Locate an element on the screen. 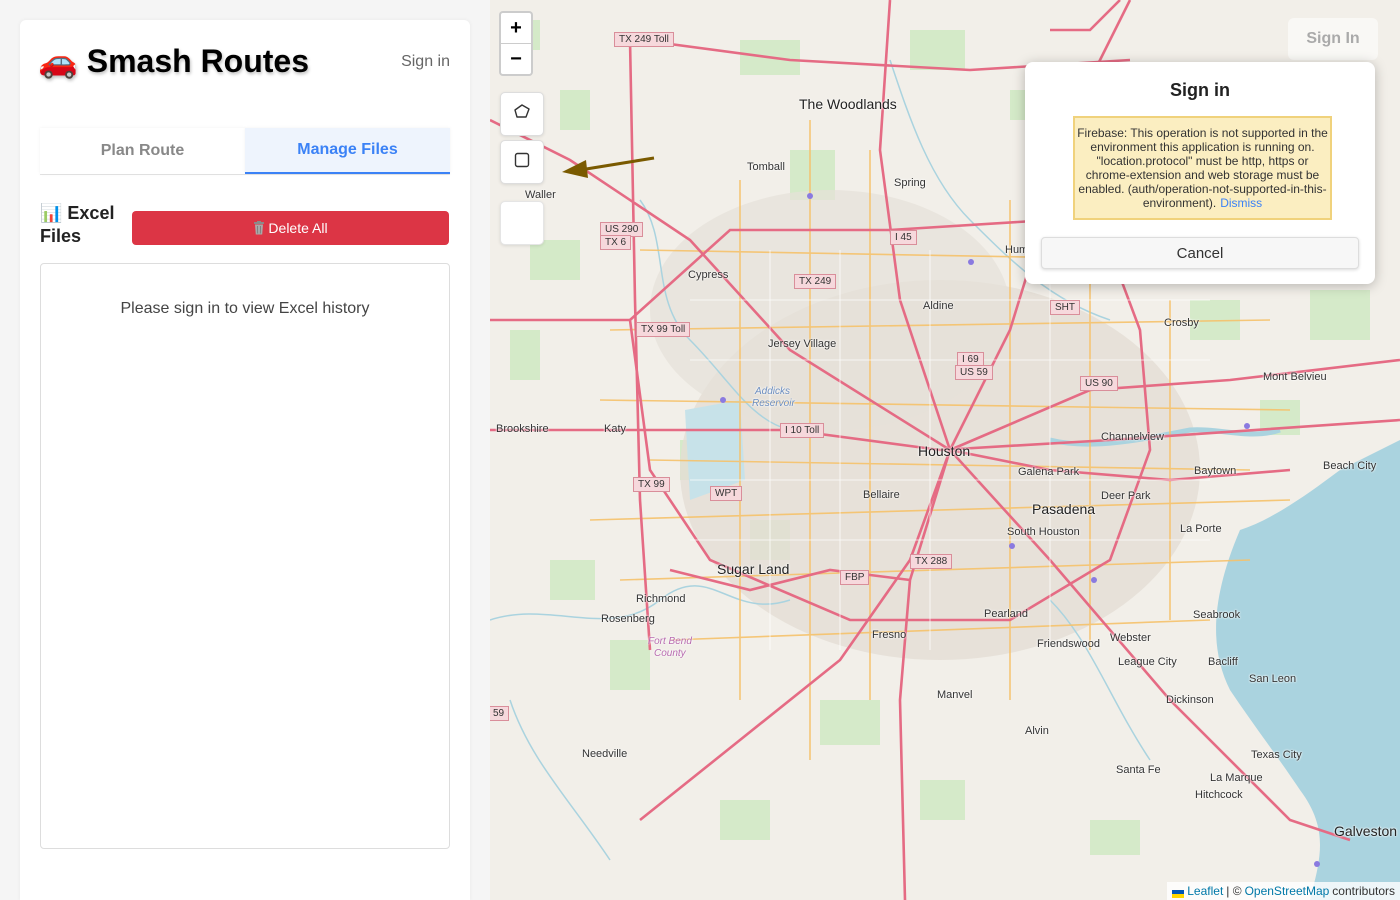  map-attribution: Leaflet | © OpenStreetMap contributors is located at coordinates (1283, 891).